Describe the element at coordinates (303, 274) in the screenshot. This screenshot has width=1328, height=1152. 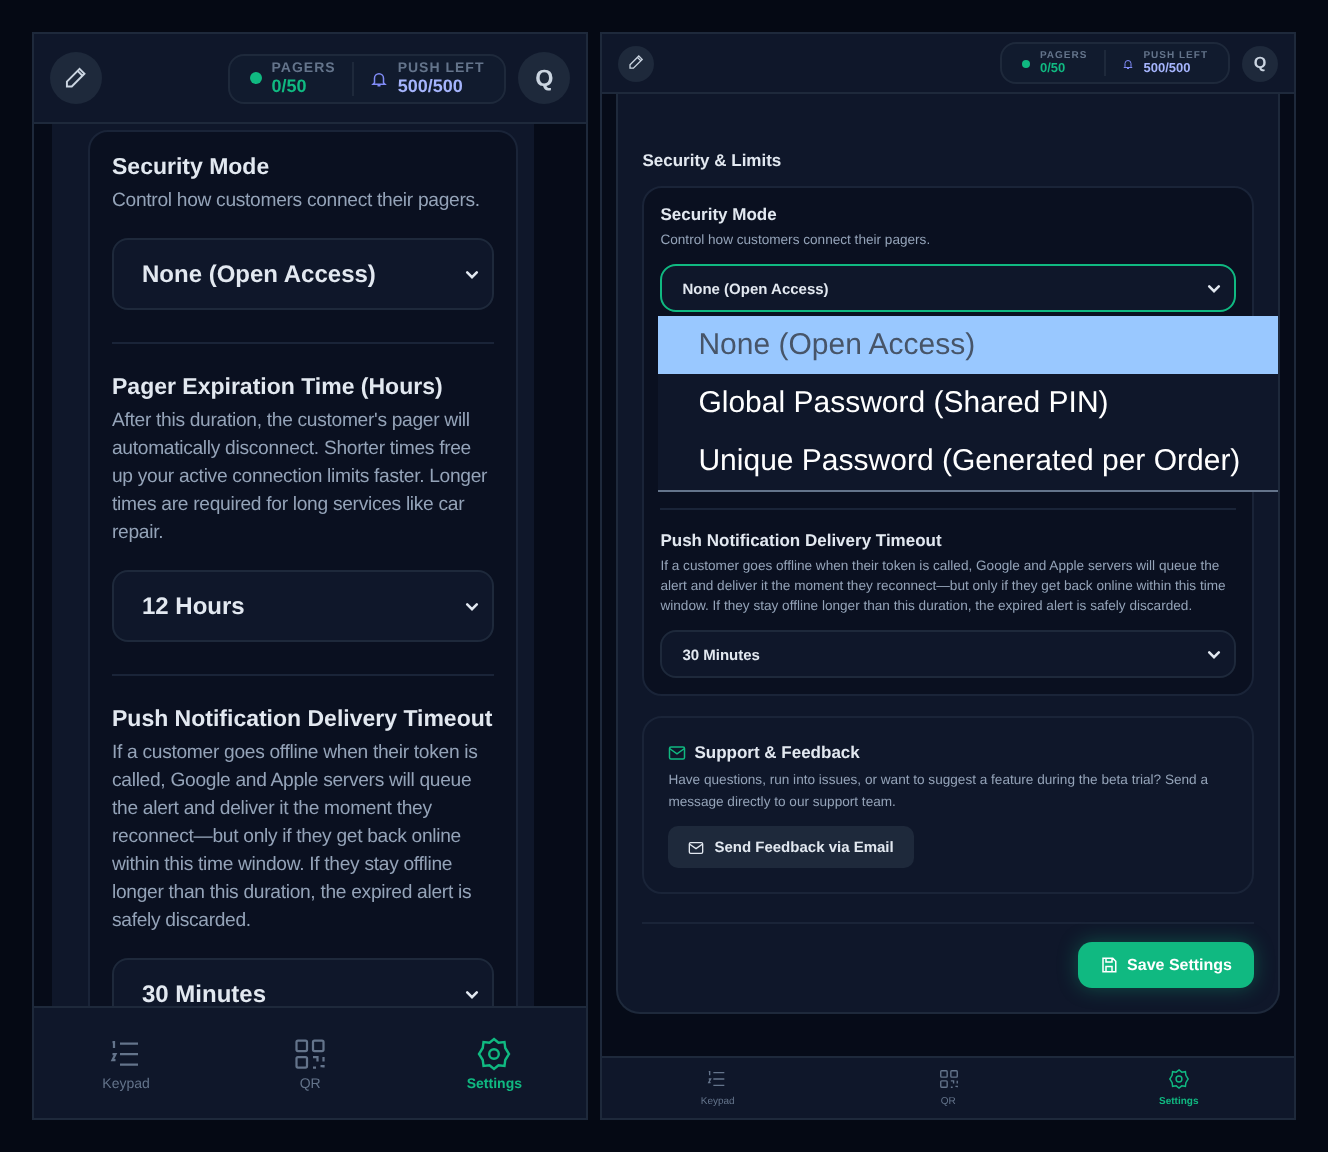
I see `dropdown-field: None (Open Access)` at that location.